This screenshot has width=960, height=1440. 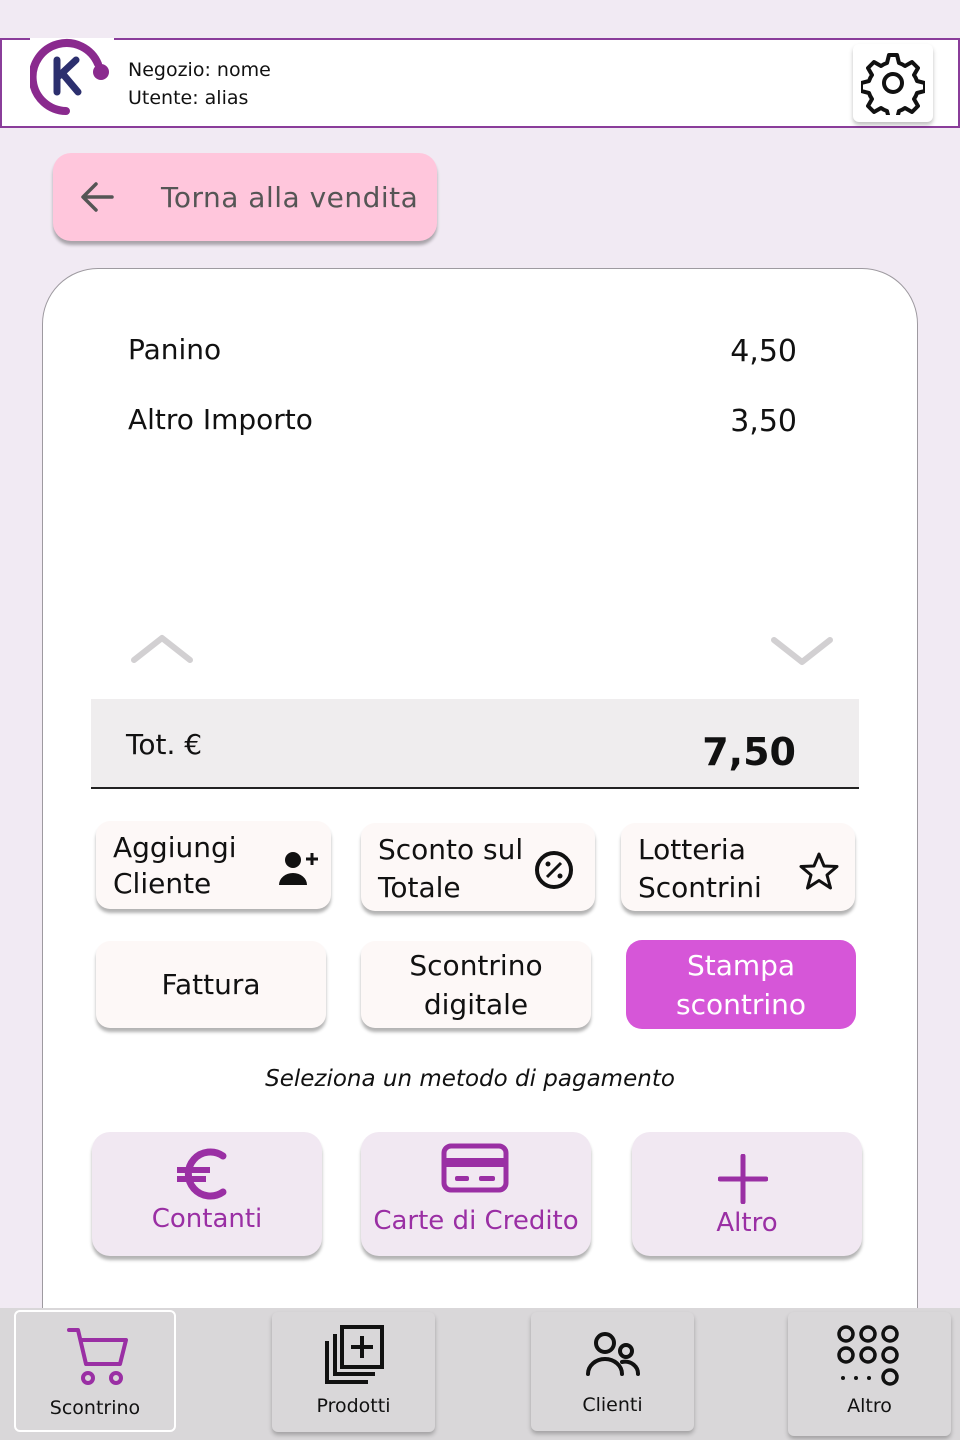 I want to click on settings-button, so click(x=893, y=83).